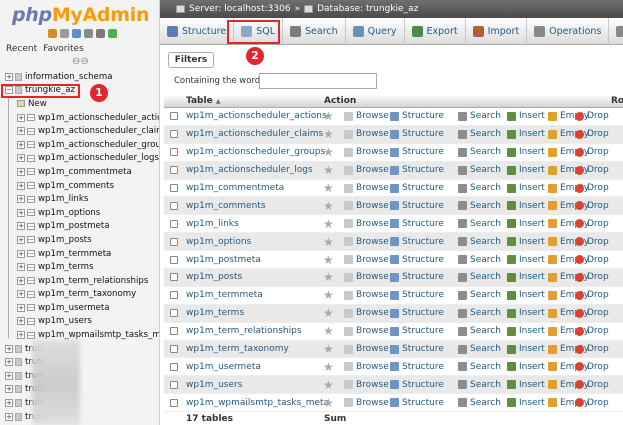 The image size is (623, 425). I want to click on tab-import: Import, so click(497, 31).